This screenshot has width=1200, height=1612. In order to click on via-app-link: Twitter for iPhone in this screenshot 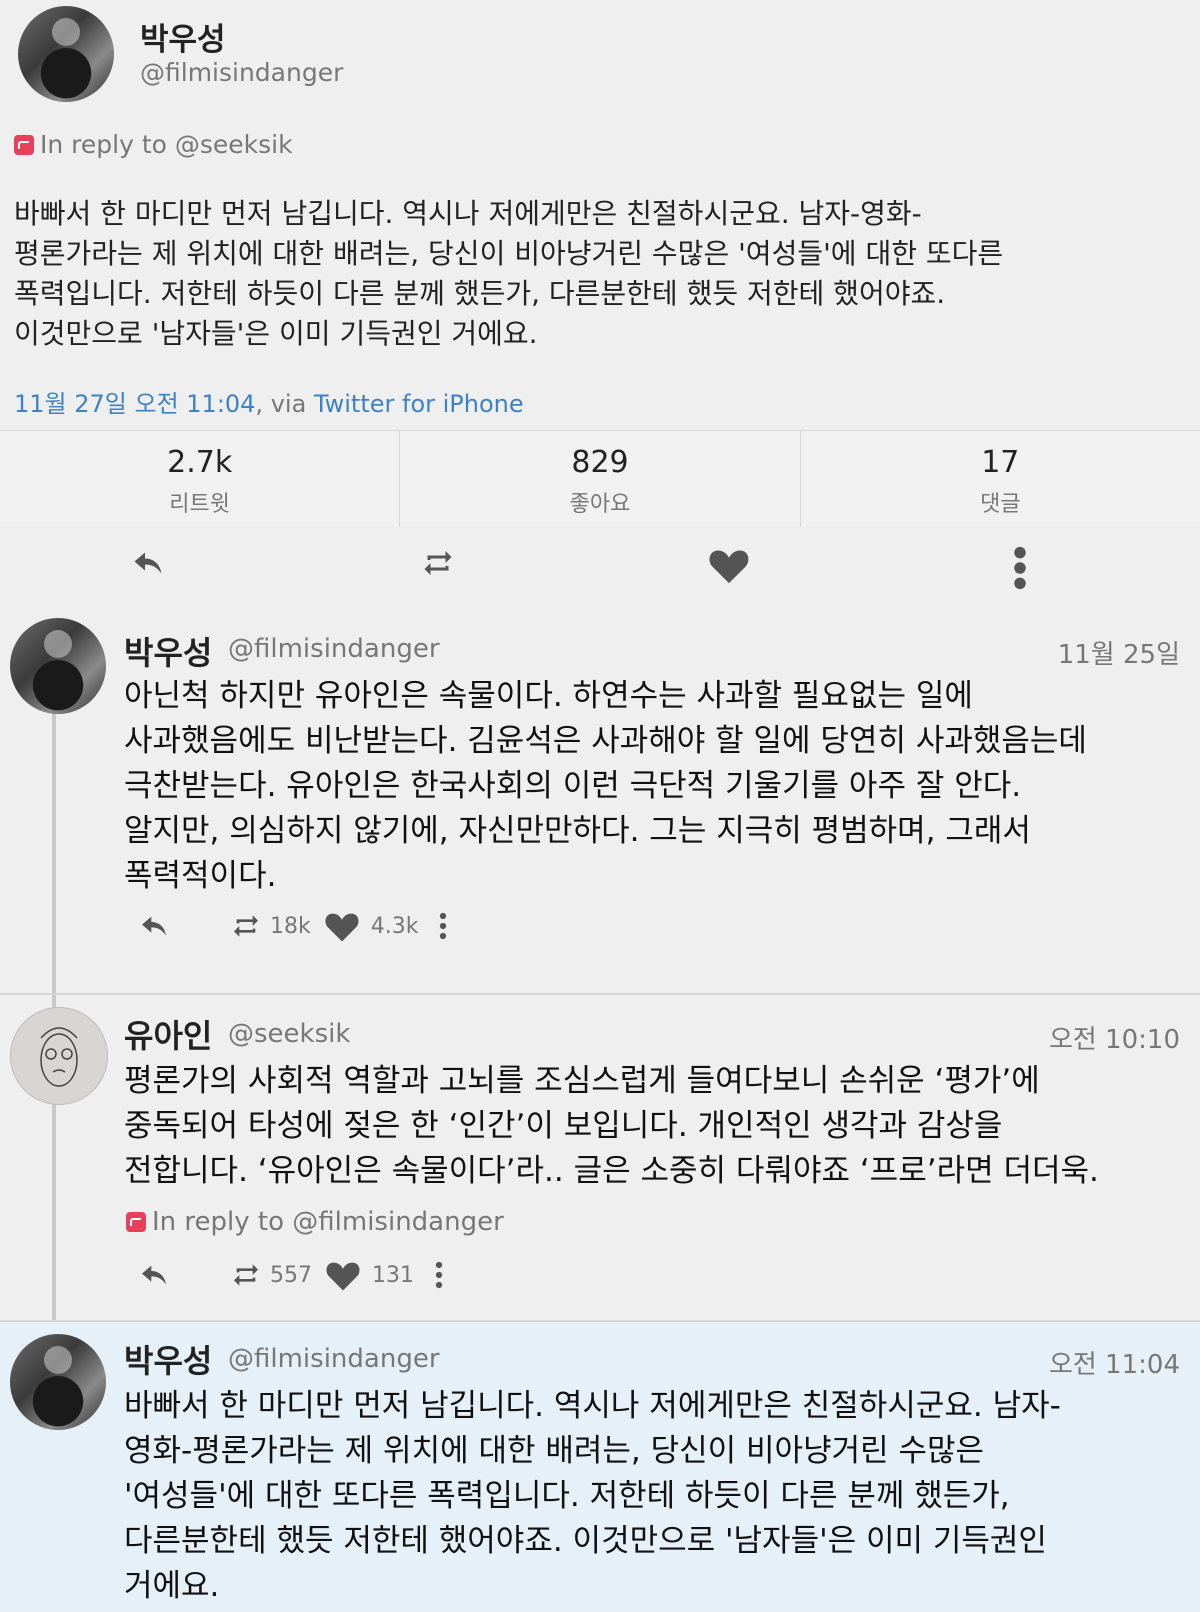, I will do `click(419, 404)`.